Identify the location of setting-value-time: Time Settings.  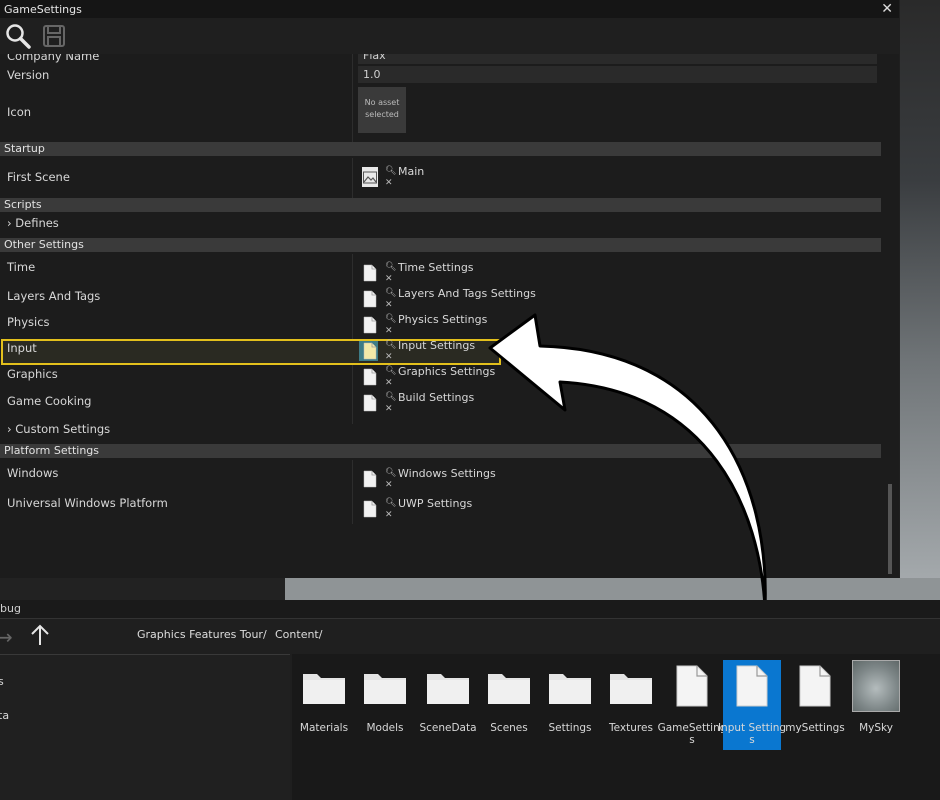
(436, 267).